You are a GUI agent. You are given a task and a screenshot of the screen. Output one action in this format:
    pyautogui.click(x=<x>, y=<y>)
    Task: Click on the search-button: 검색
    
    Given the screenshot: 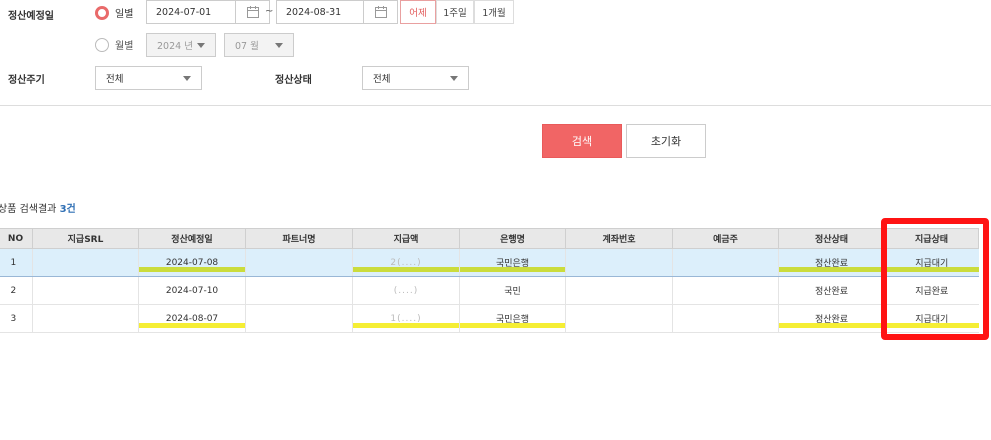 What is the action you would take?
    pyautogui.click(x=582, y=141)
    